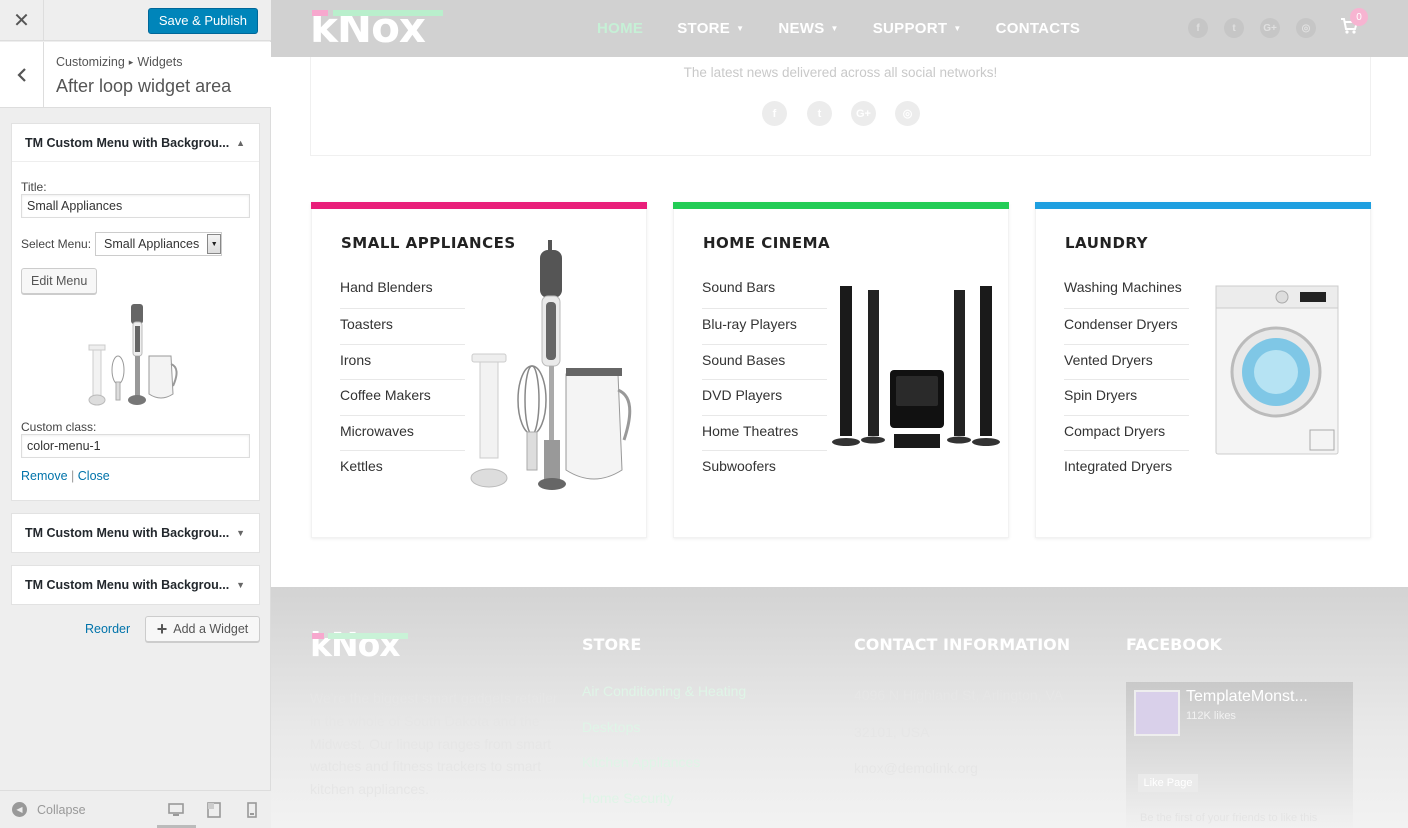  I want to click on nav-store: STORE ▼, so click(710, 28).